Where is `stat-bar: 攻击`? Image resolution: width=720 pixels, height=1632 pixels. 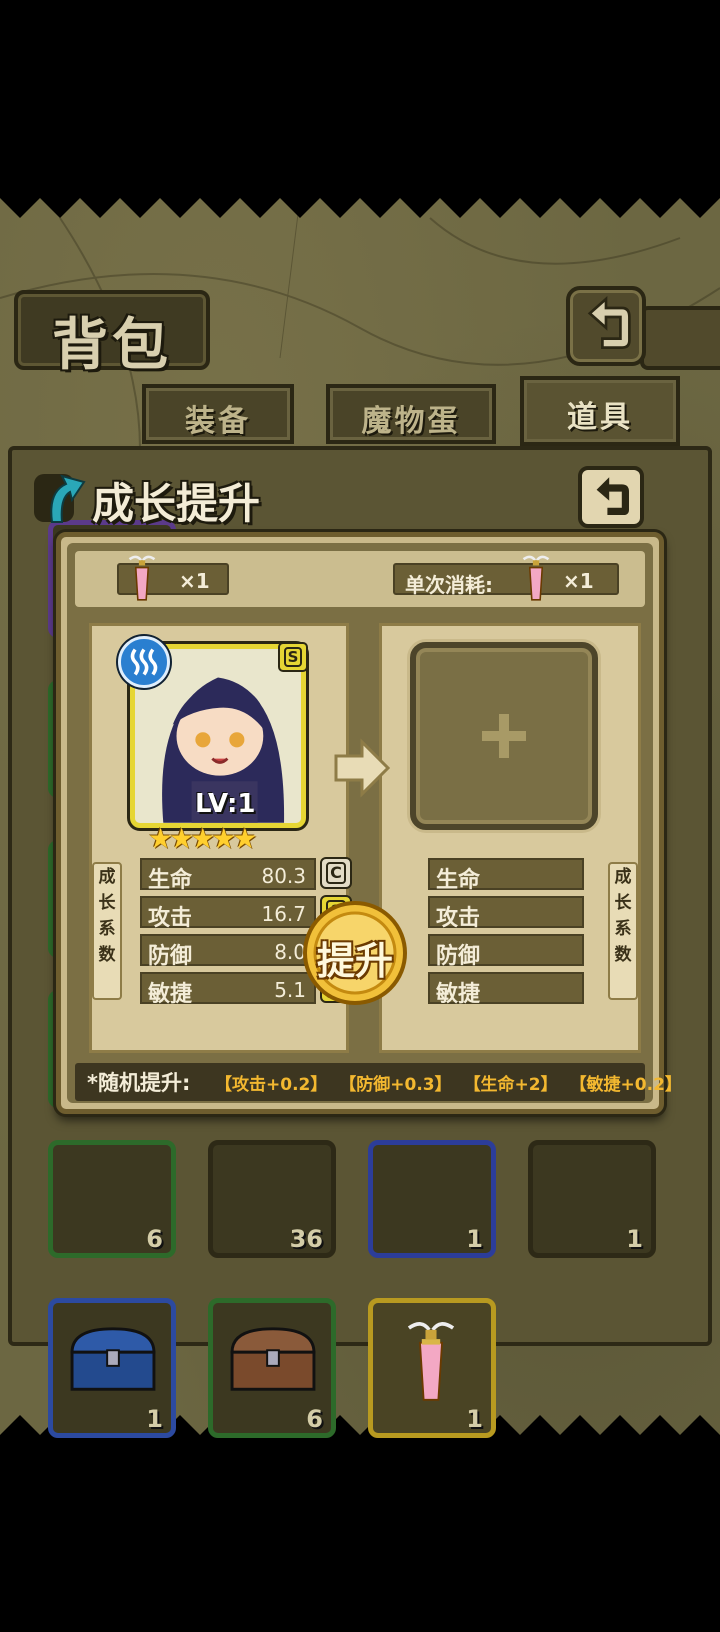 stat-bar: 攻击 is located at coordinates (506, 913).